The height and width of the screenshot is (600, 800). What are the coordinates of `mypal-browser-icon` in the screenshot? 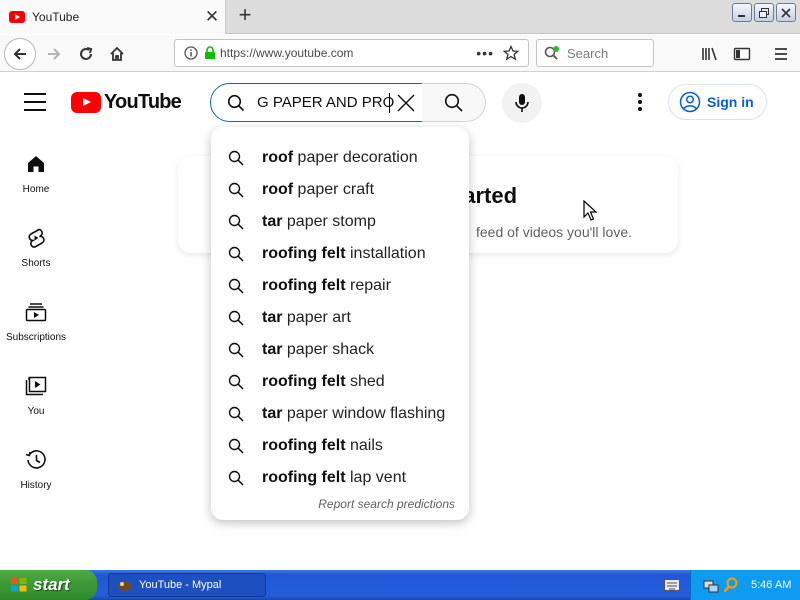 It's located at (125, 586).